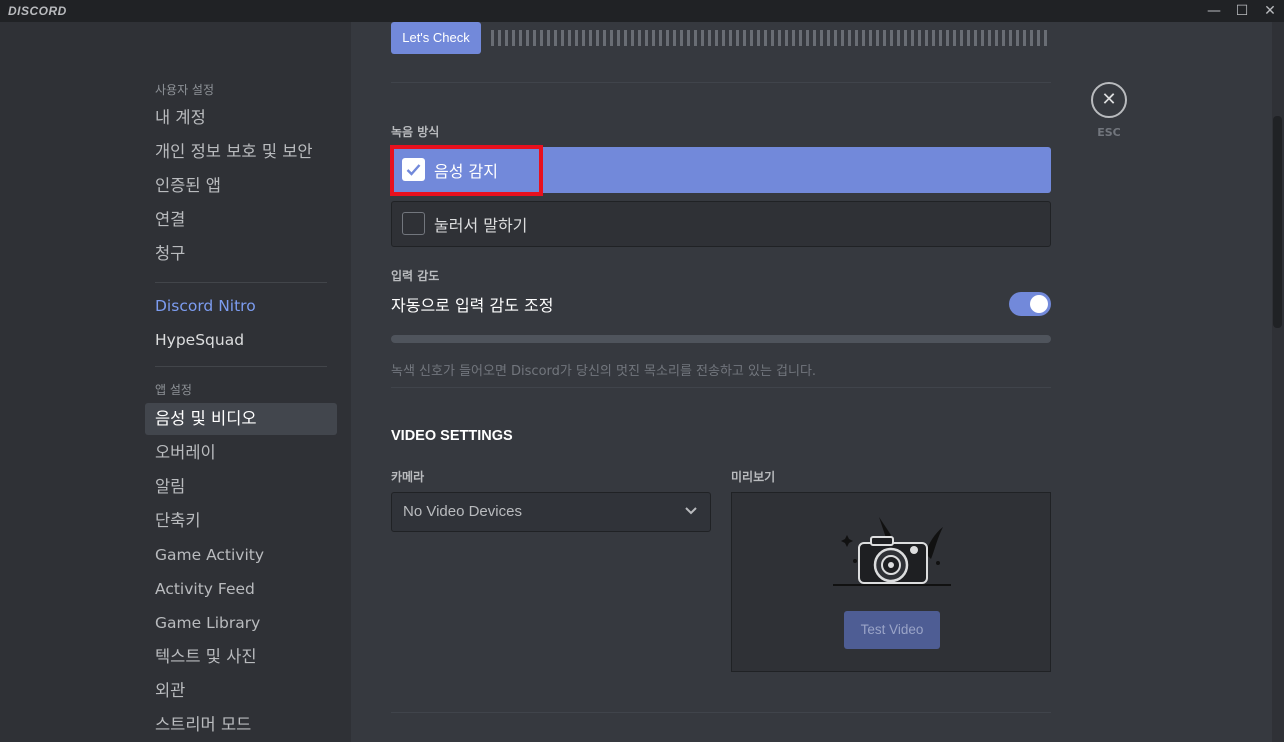 The height and width of the screenshot is (742, 1284). Describe the element at coordinates (241, 340) in the screenshot. I see `sidebar-item-hypesquad: HypeSquad` at that location.